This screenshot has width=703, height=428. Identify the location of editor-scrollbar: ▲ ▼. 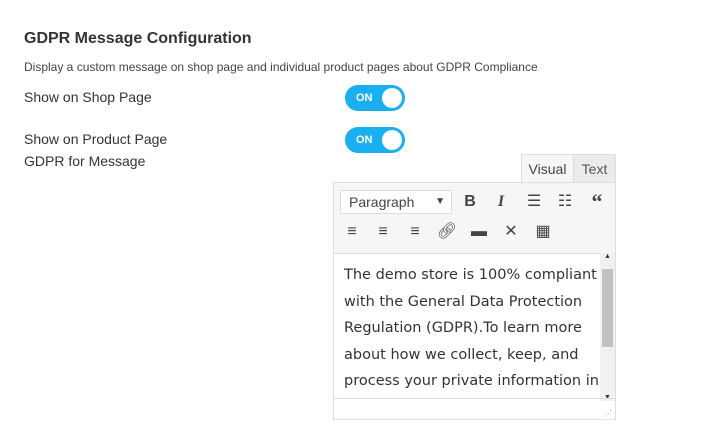
(607, 327).